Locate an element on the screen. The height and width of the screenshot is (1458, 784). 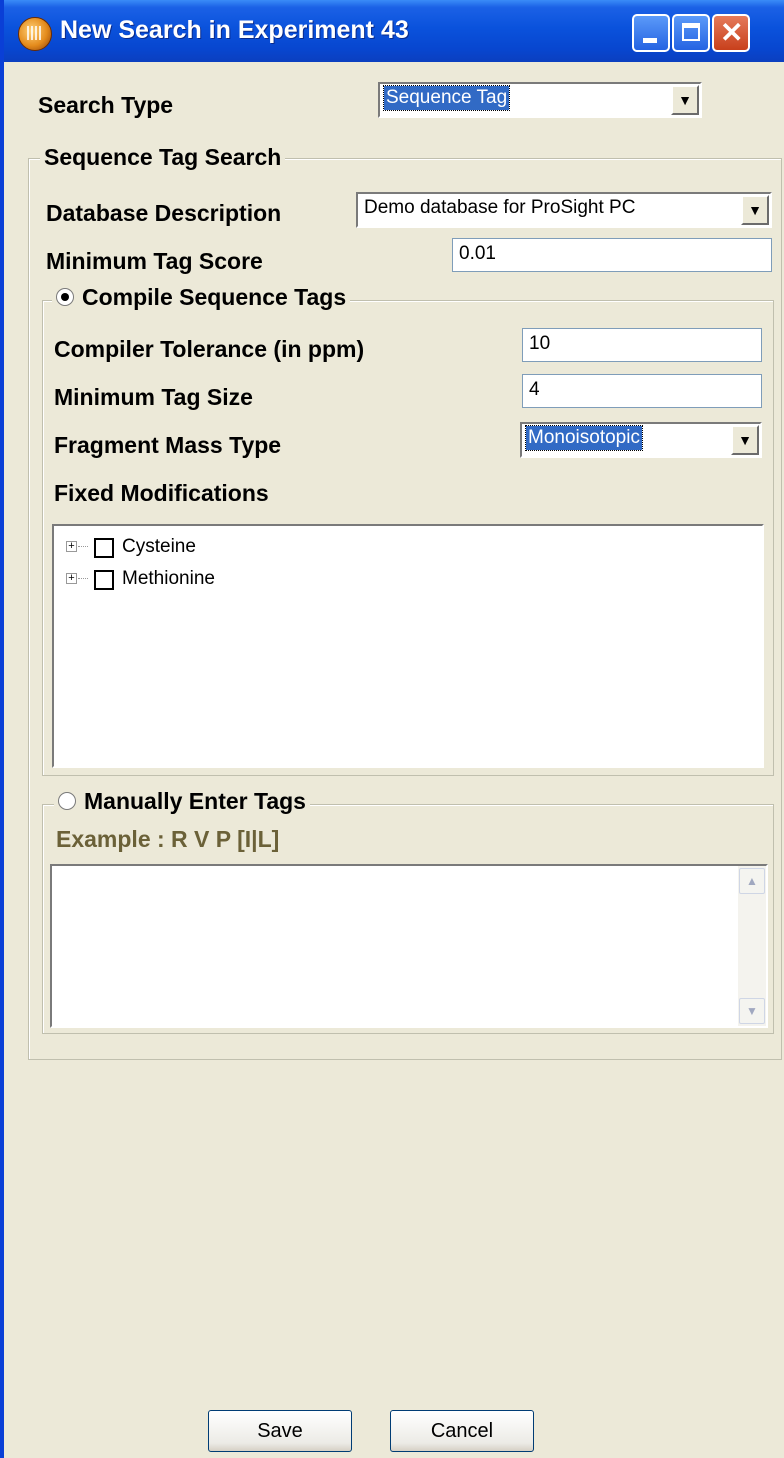
search-type-value: Sequence Tag is located at coordinates (446, 98).